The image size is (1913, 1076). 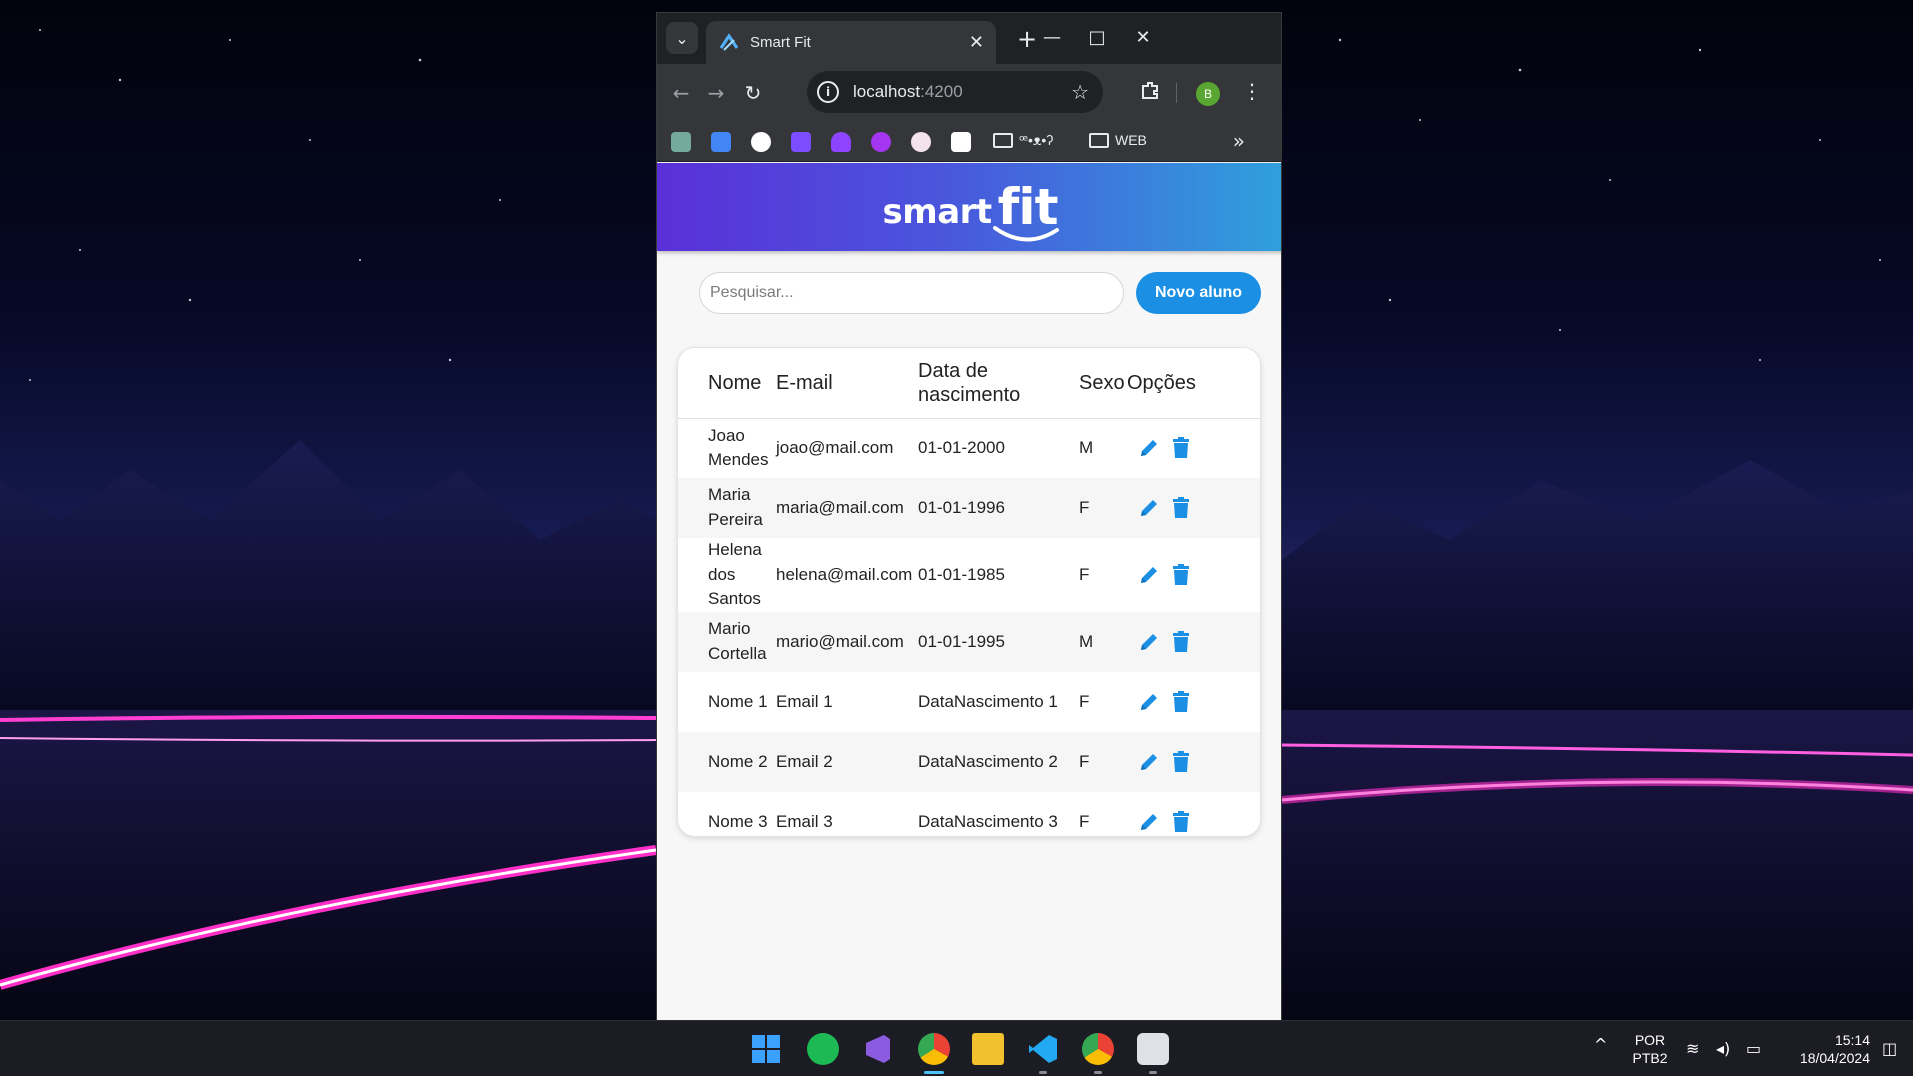 I want to click on bookmark-folder-web: WEB, so click(x=1118, y=140).